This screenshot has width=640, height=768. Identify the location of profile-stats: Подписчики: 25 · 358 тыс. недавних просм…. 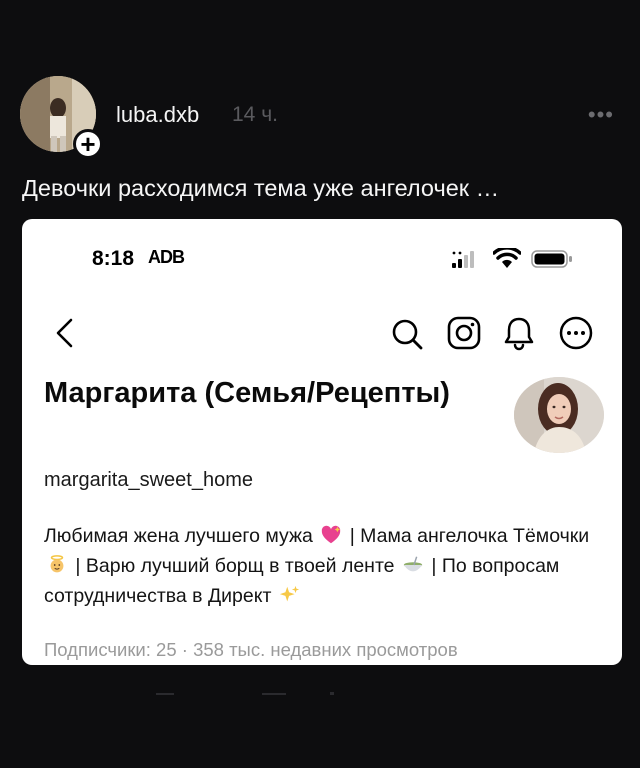
(251, 649).